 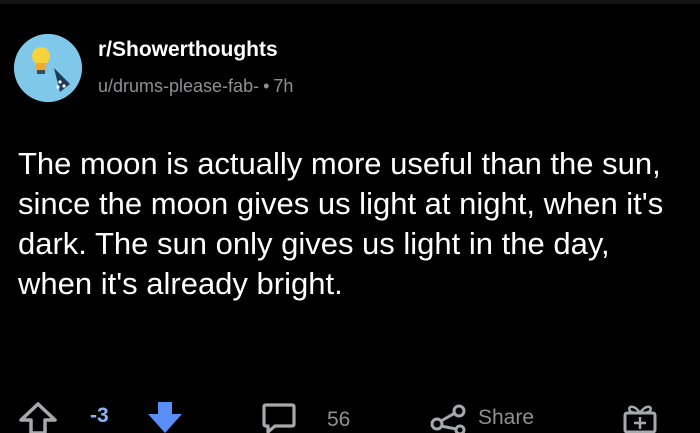 I want to click on post-age: 7h, so click(x=283, y=86).